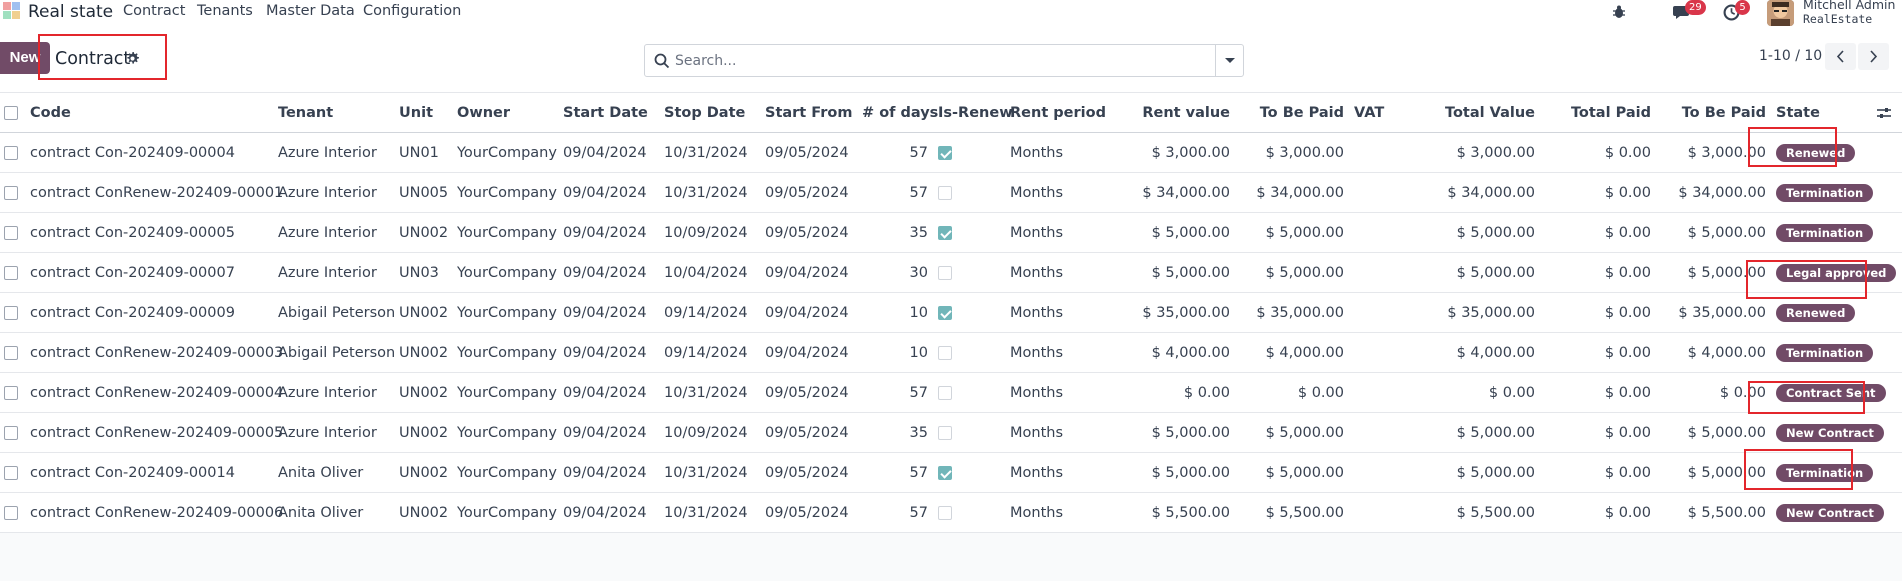 This screenshot has width=1902, height=581. Describe the element at coordinates (1619, 12) in the screenshot. I see `bug-icon` at that location.